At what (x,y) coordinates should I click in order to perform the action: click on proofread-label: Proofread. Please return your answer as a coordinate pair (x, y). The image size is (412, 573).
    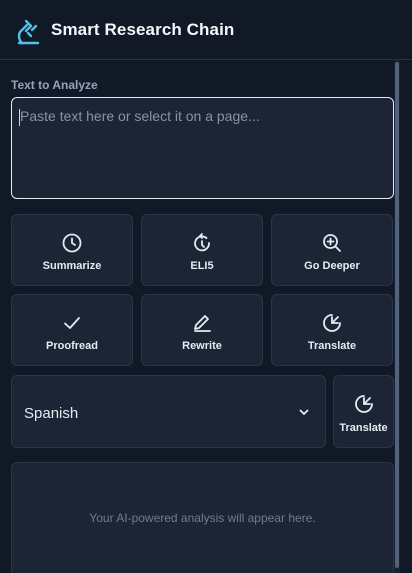
    Looking at the image, I should click on (72, 346).